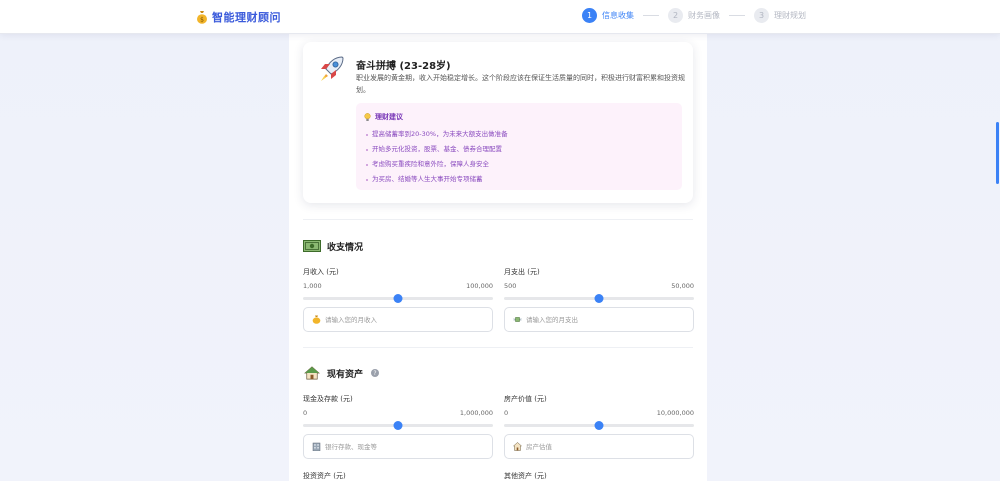 This screenshot has width=1000, height=481. What do you see at coordinates (375, 373) in the screenshot?
I see `question-icon: ?` at bounding box center [375, 373].